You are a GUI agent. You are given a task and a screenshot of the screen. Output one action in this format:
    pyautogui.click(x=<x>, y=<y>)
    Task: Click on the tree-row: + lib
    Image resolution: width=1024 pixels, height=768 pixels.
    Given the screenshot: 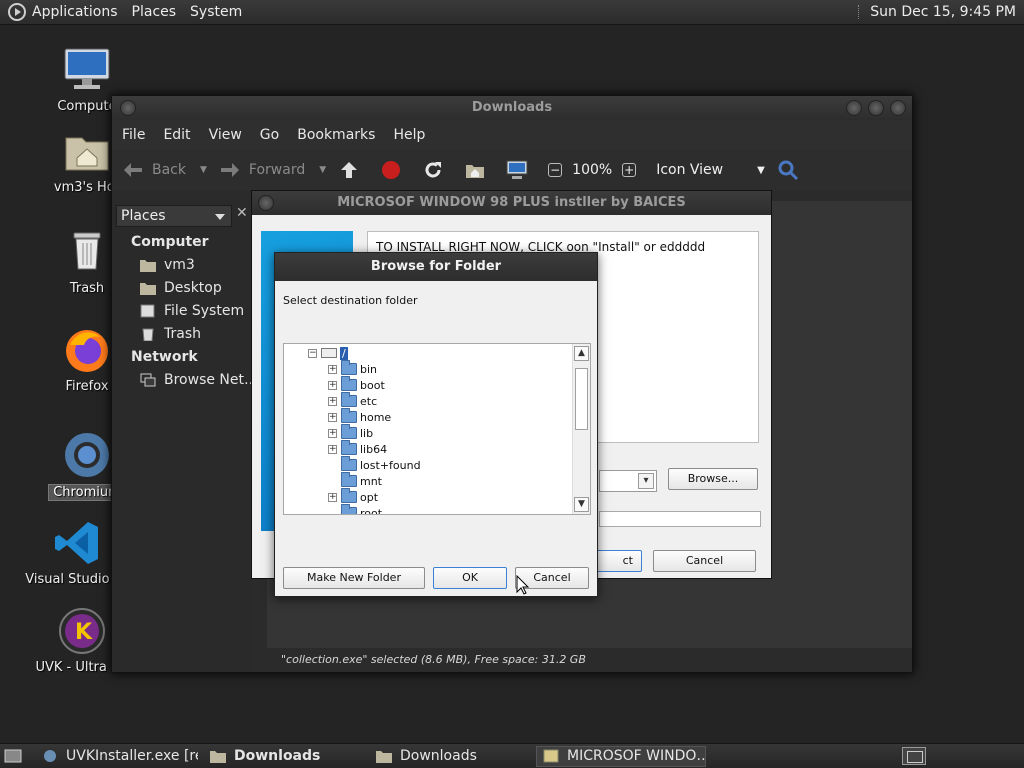 What is the action you would take?
    pyautogui.click(x=351, y=432)
    